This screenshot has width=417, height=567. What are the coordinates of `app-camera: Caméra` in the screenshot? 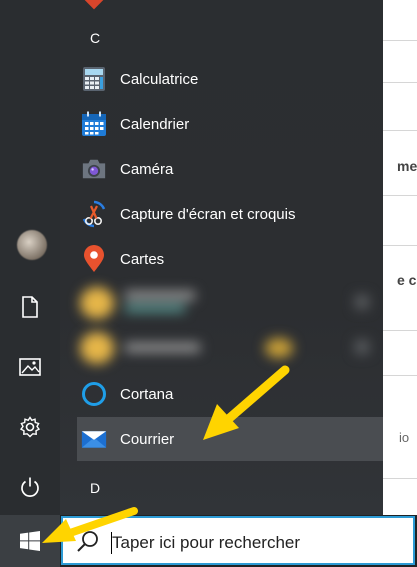 It's located at (230, 169).